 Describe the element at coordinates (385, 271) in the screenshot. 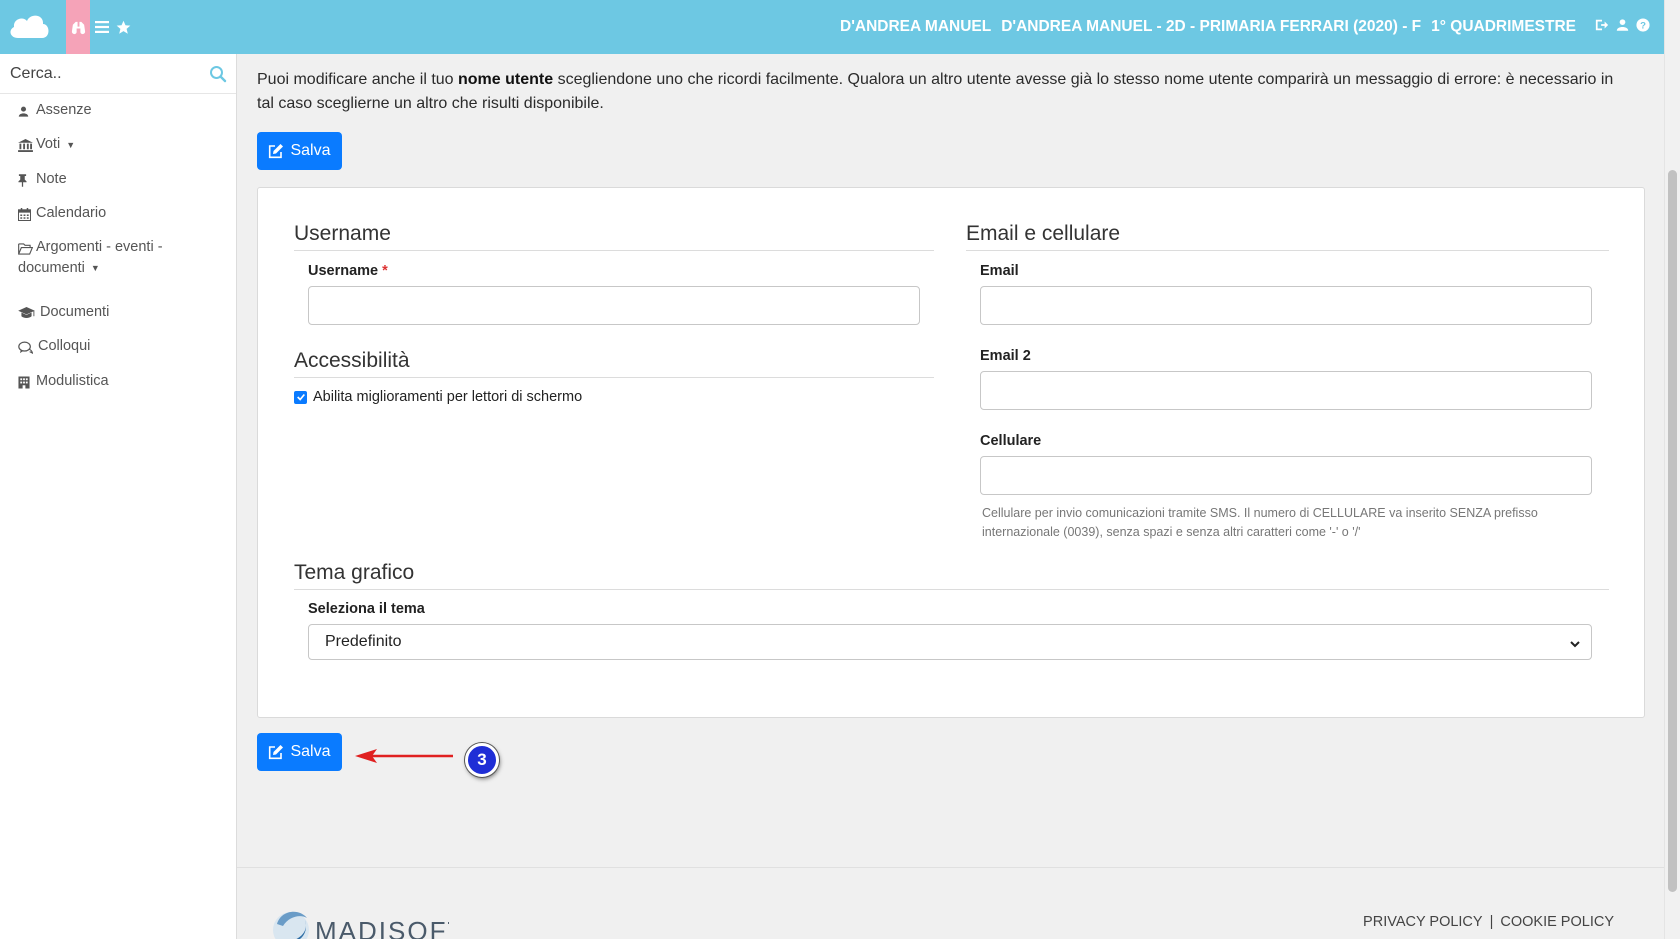

I see `required-marker: *` at that location.